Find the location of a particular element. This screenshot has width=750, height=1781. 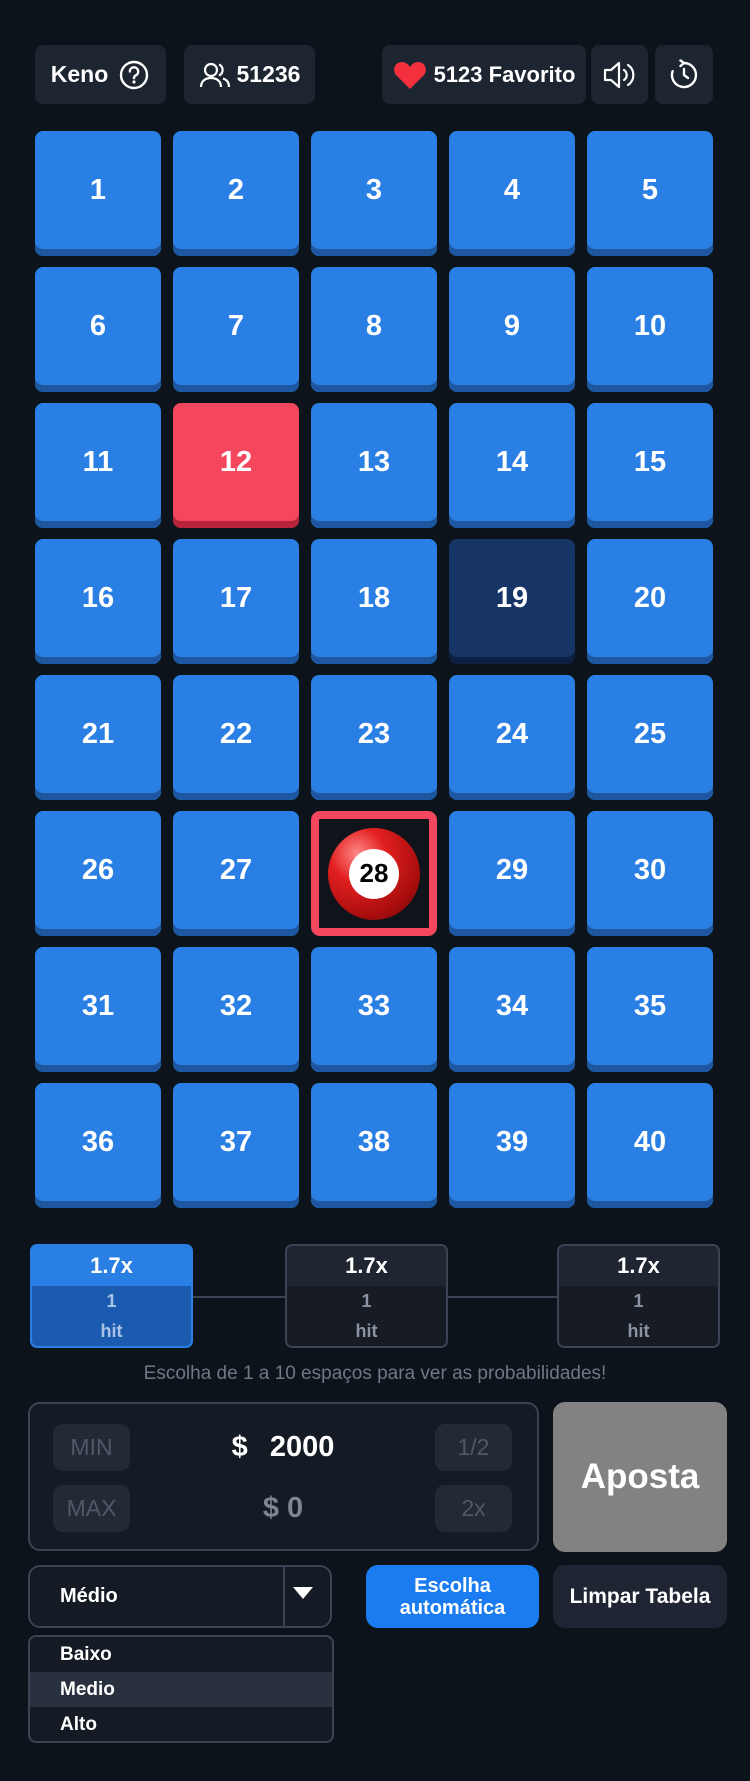

keno-number-15: 15 is located at coordinates (650, 465).